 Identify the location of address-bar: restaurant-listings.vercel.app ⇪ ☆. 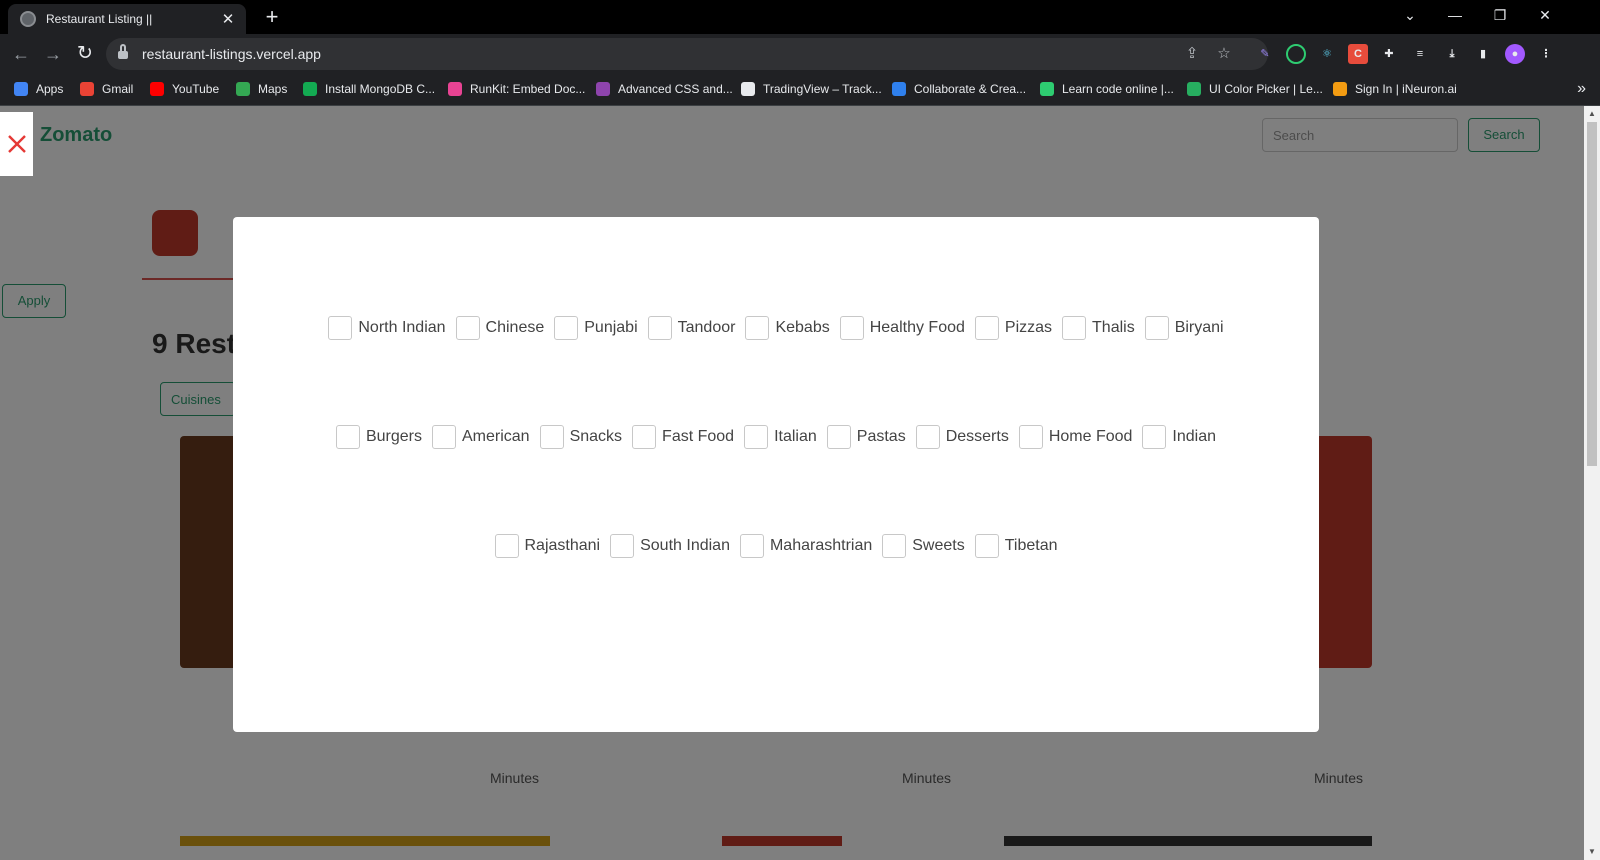
(687, 54).